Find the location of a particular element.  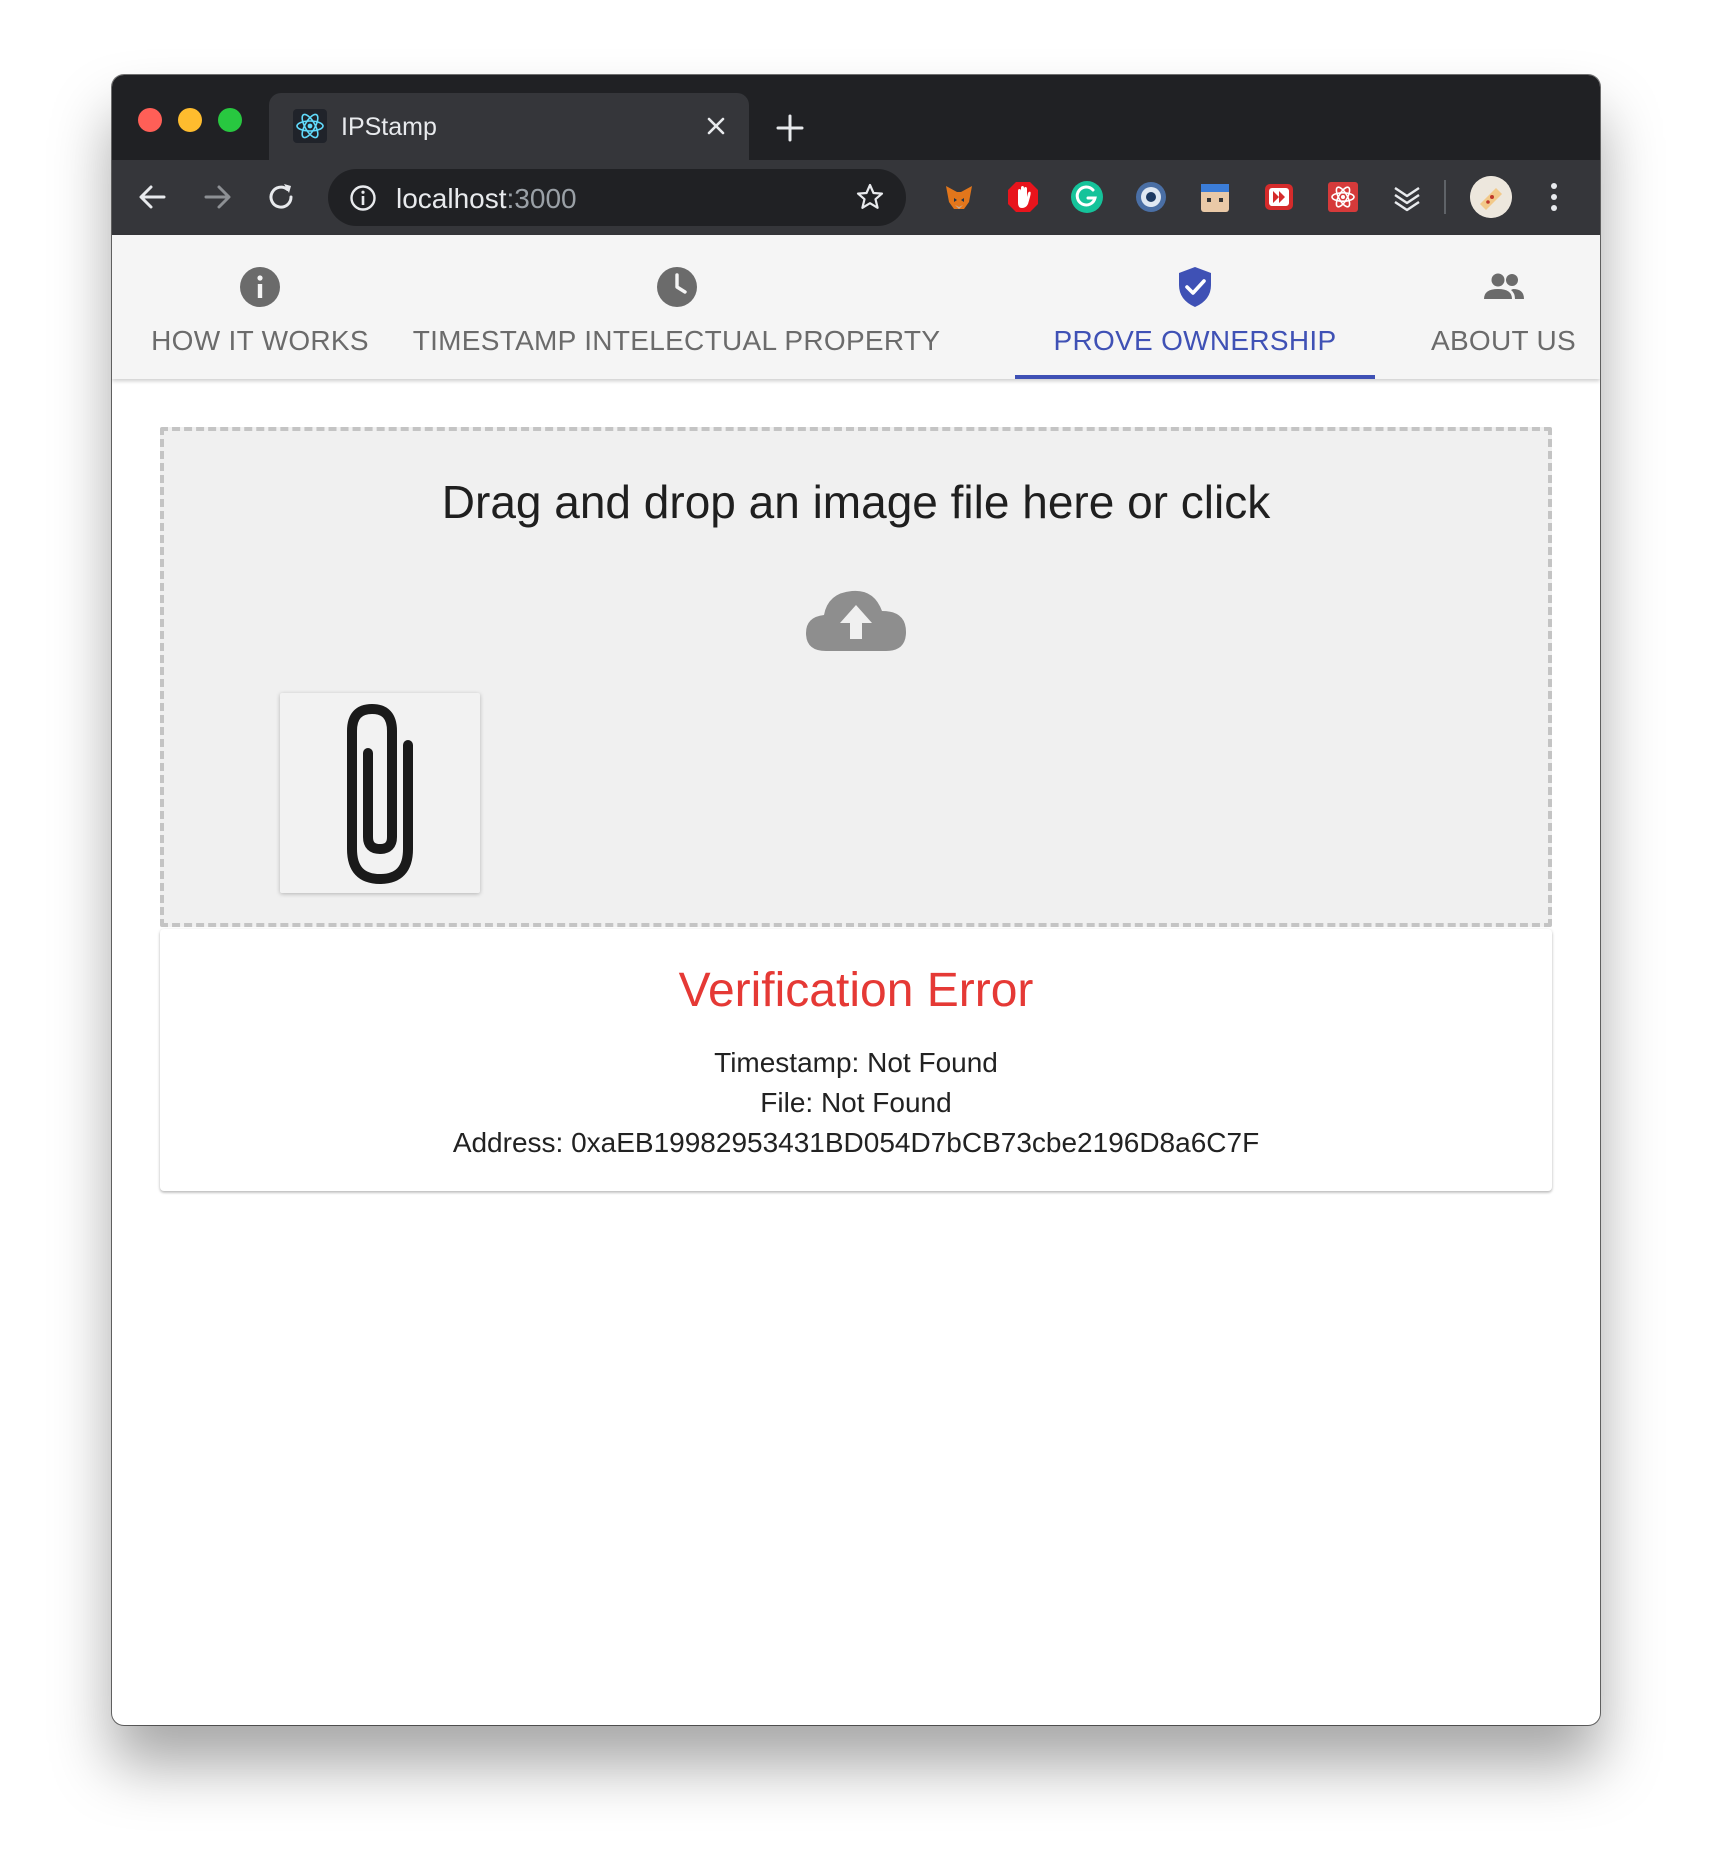

browser-toolbar: localhost:3000 is located at coordinates (856, 197).